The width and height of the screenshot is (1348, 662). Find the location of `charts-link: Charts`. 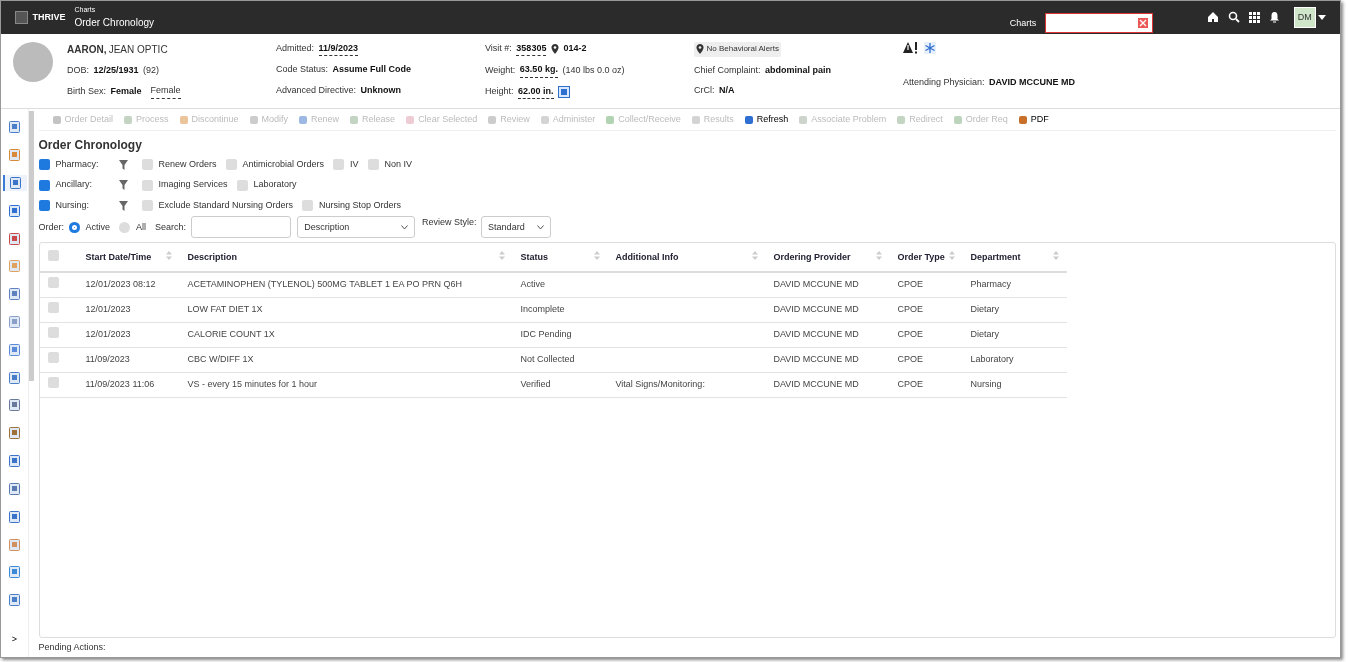

charts-link: Charts is located at coordinates (1023, 23).